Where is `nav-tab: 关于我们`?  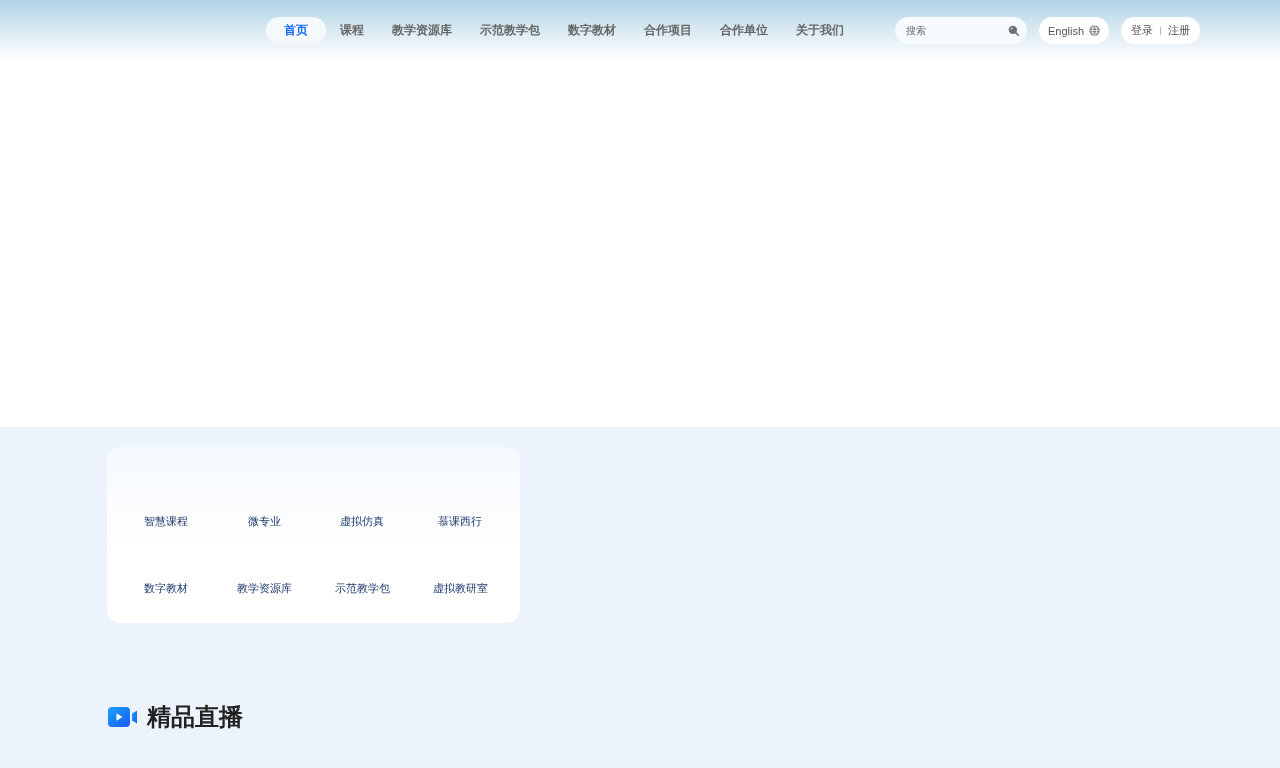 nav-tab: 关于我们 is located at coordinates (820, 30).